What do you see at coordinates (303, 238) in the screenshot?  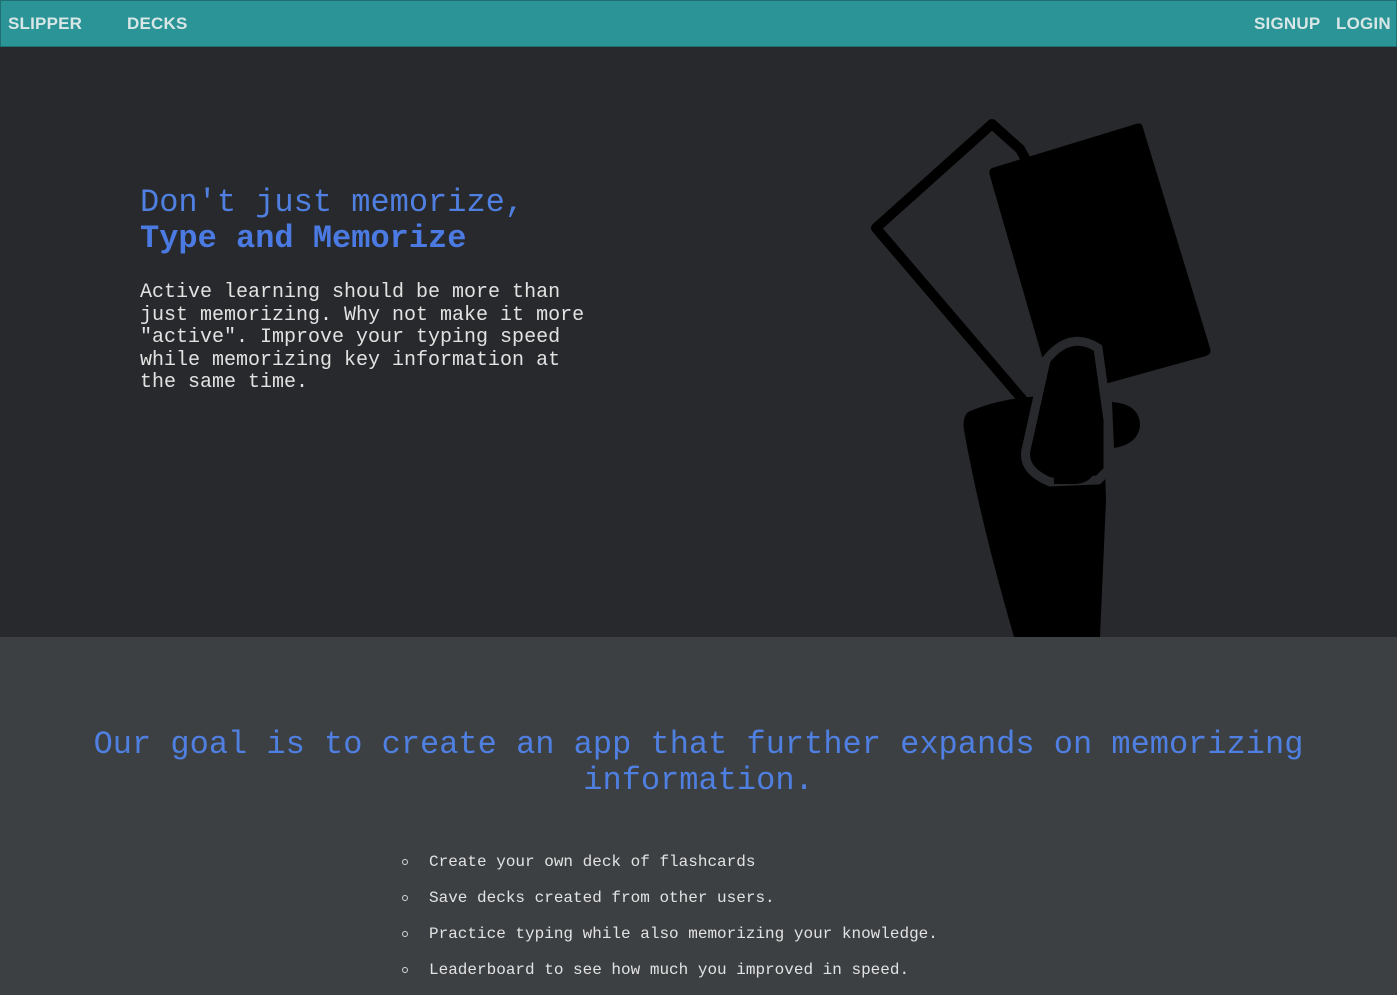 I see `hero-title-line-2: Type and Memorize` at bounding box center [303, 238].